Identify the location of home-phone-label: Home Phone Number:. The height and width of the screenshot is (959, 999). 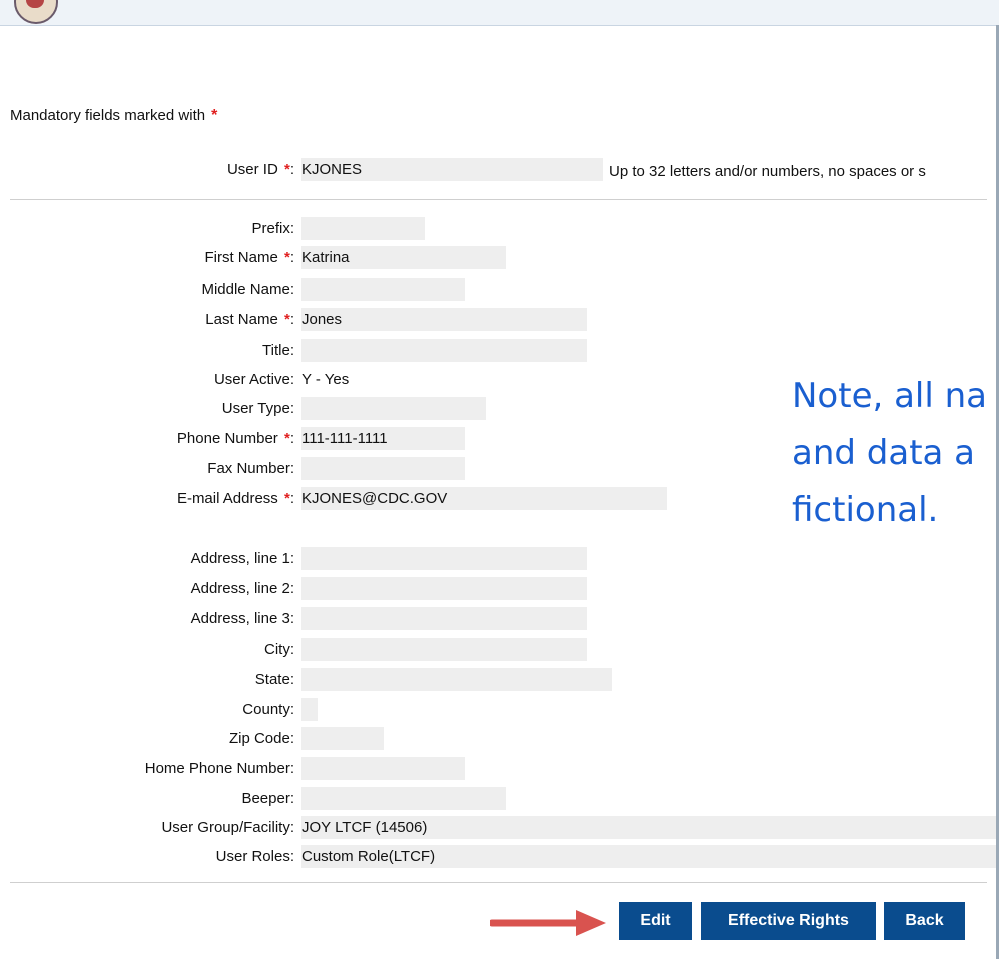
(219, 768).